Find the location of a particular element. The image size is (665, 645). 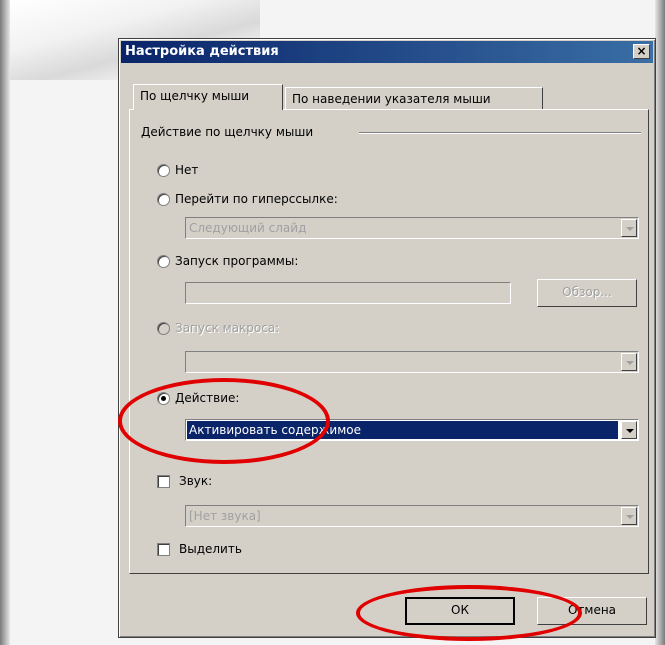

radio-none is located at coordinates (163, 170).